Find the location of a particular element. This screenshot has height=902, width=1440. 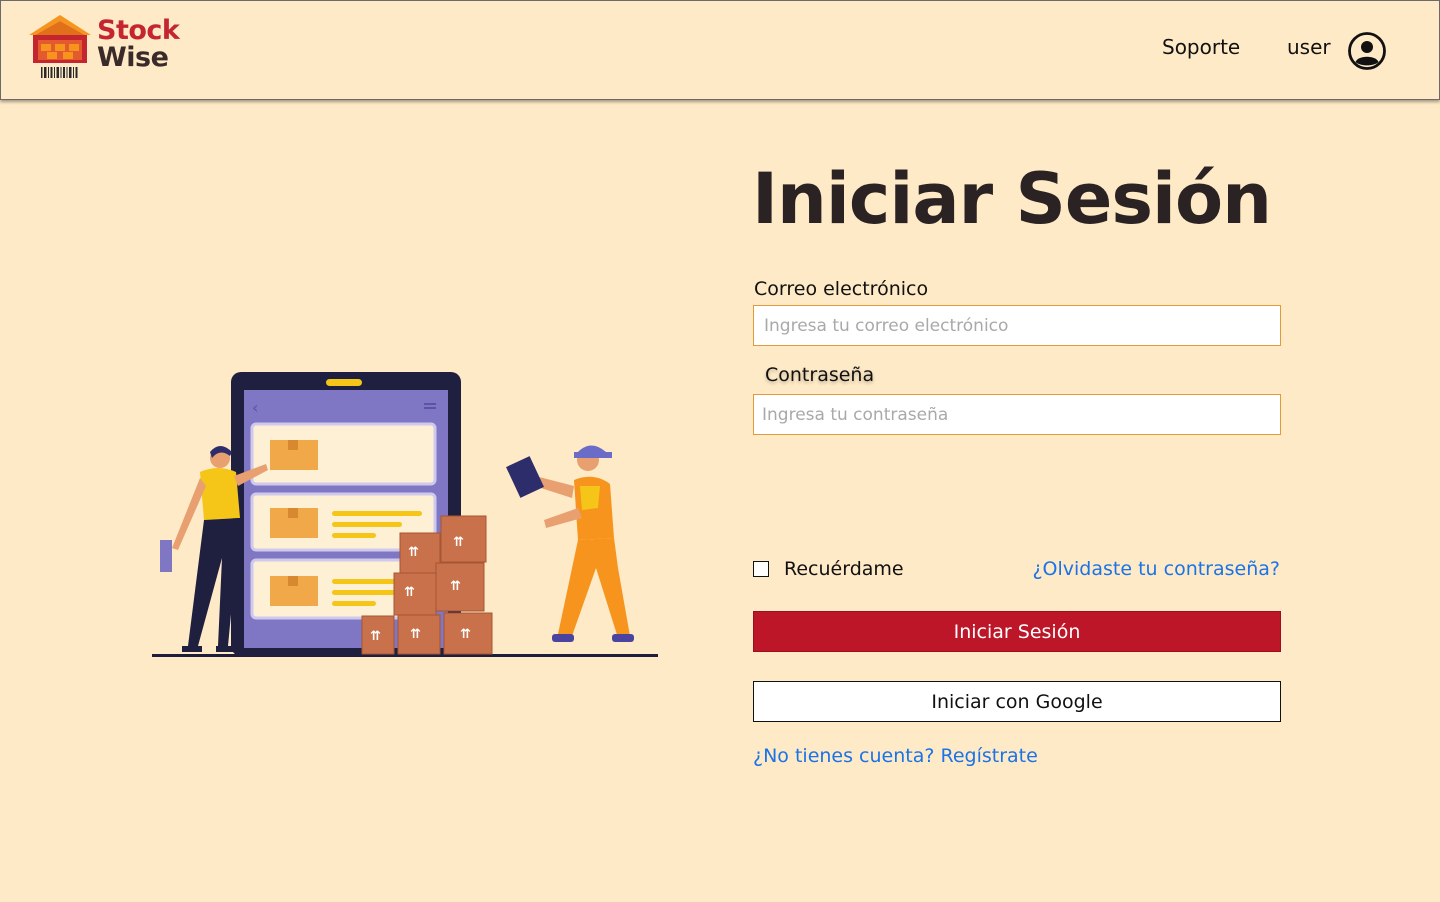

stockwise-logo: Stock Wise is located at coordinates (107, 48).